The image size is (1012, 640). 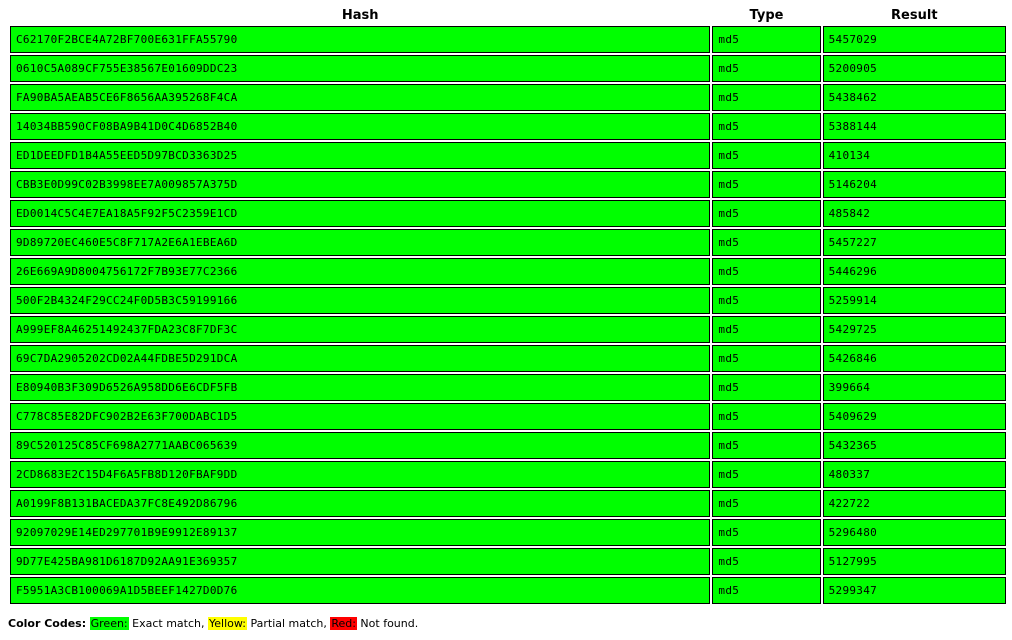 I want to click on legend-red-swatch: Red:, so click(x=343, y=623).